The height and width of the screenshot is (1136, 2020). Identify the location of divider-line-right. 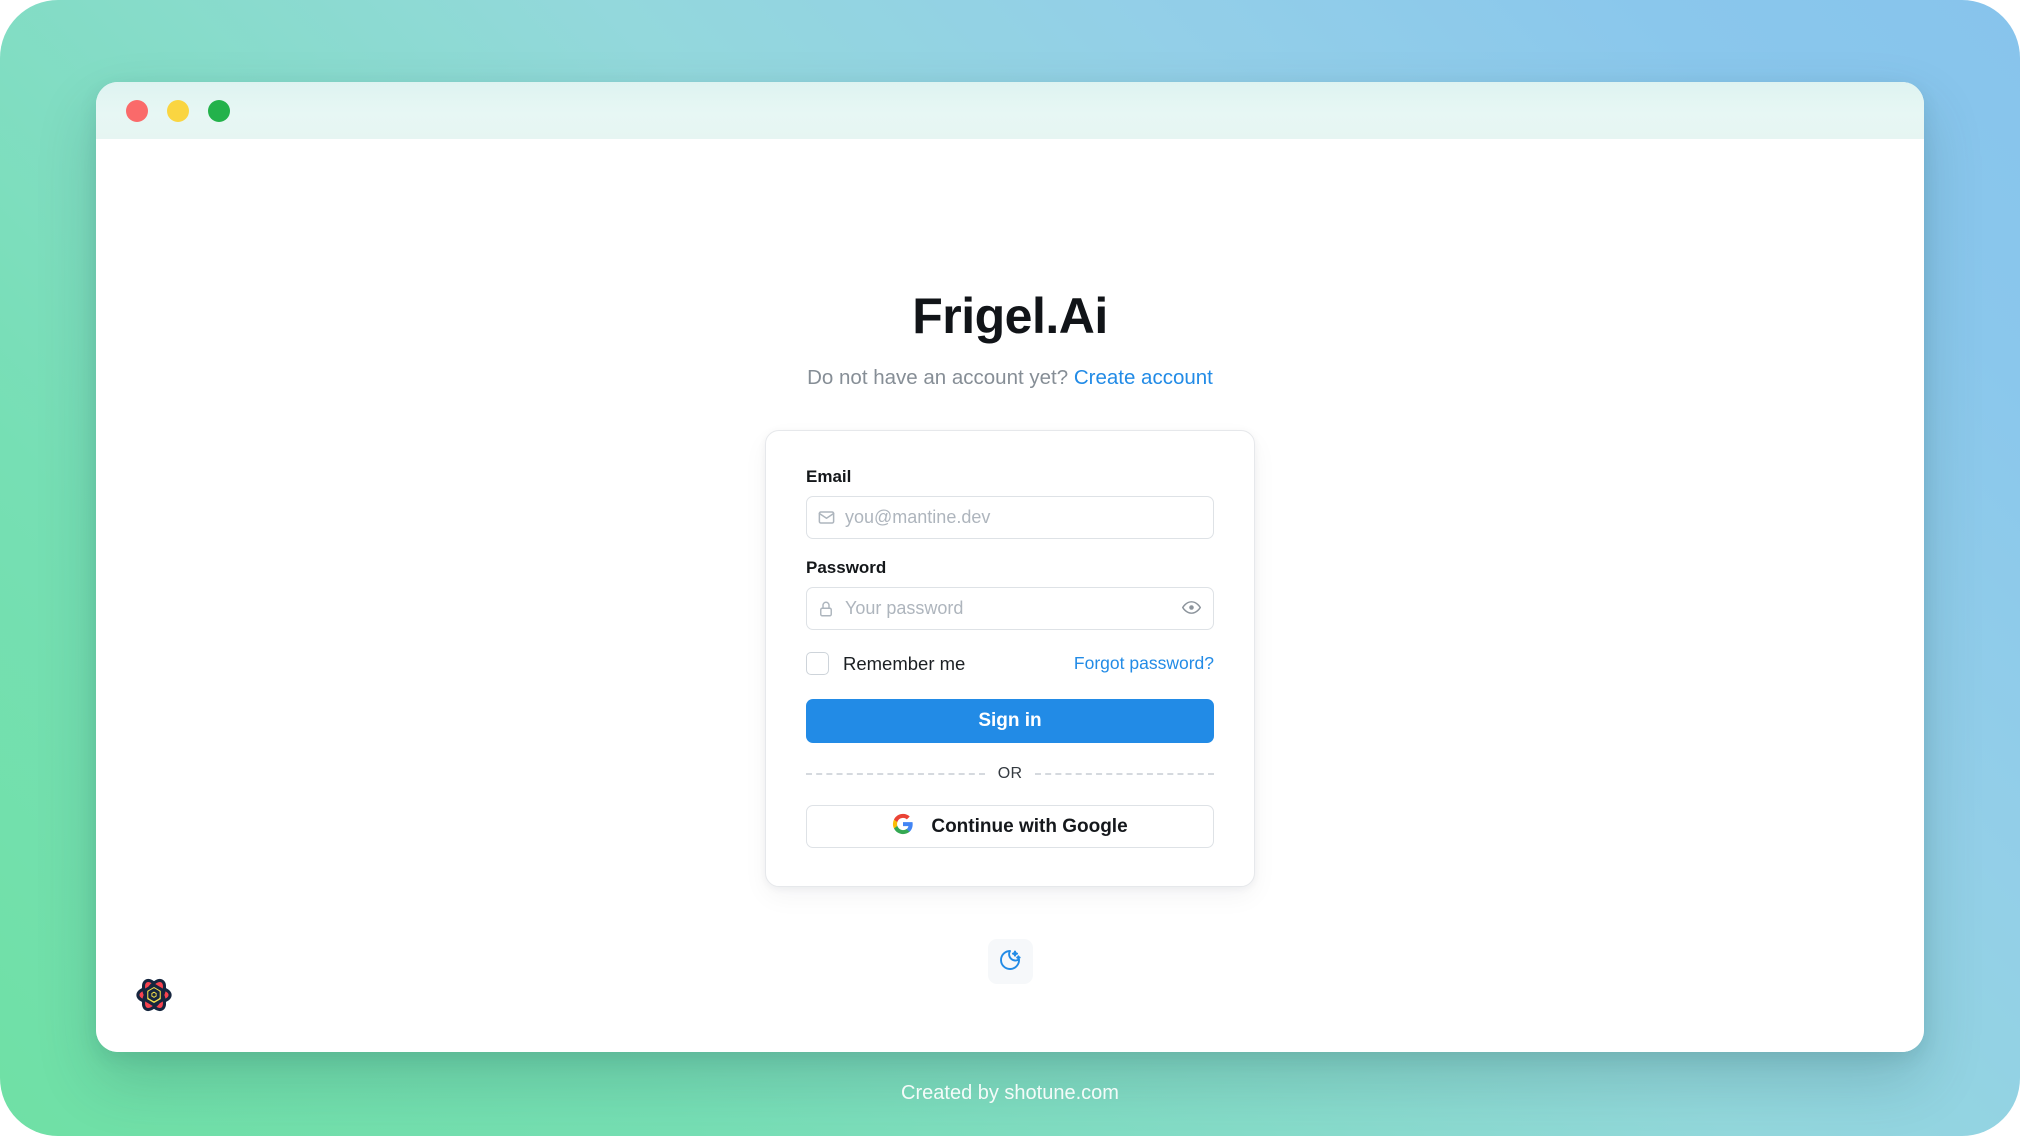
(1124, 774).